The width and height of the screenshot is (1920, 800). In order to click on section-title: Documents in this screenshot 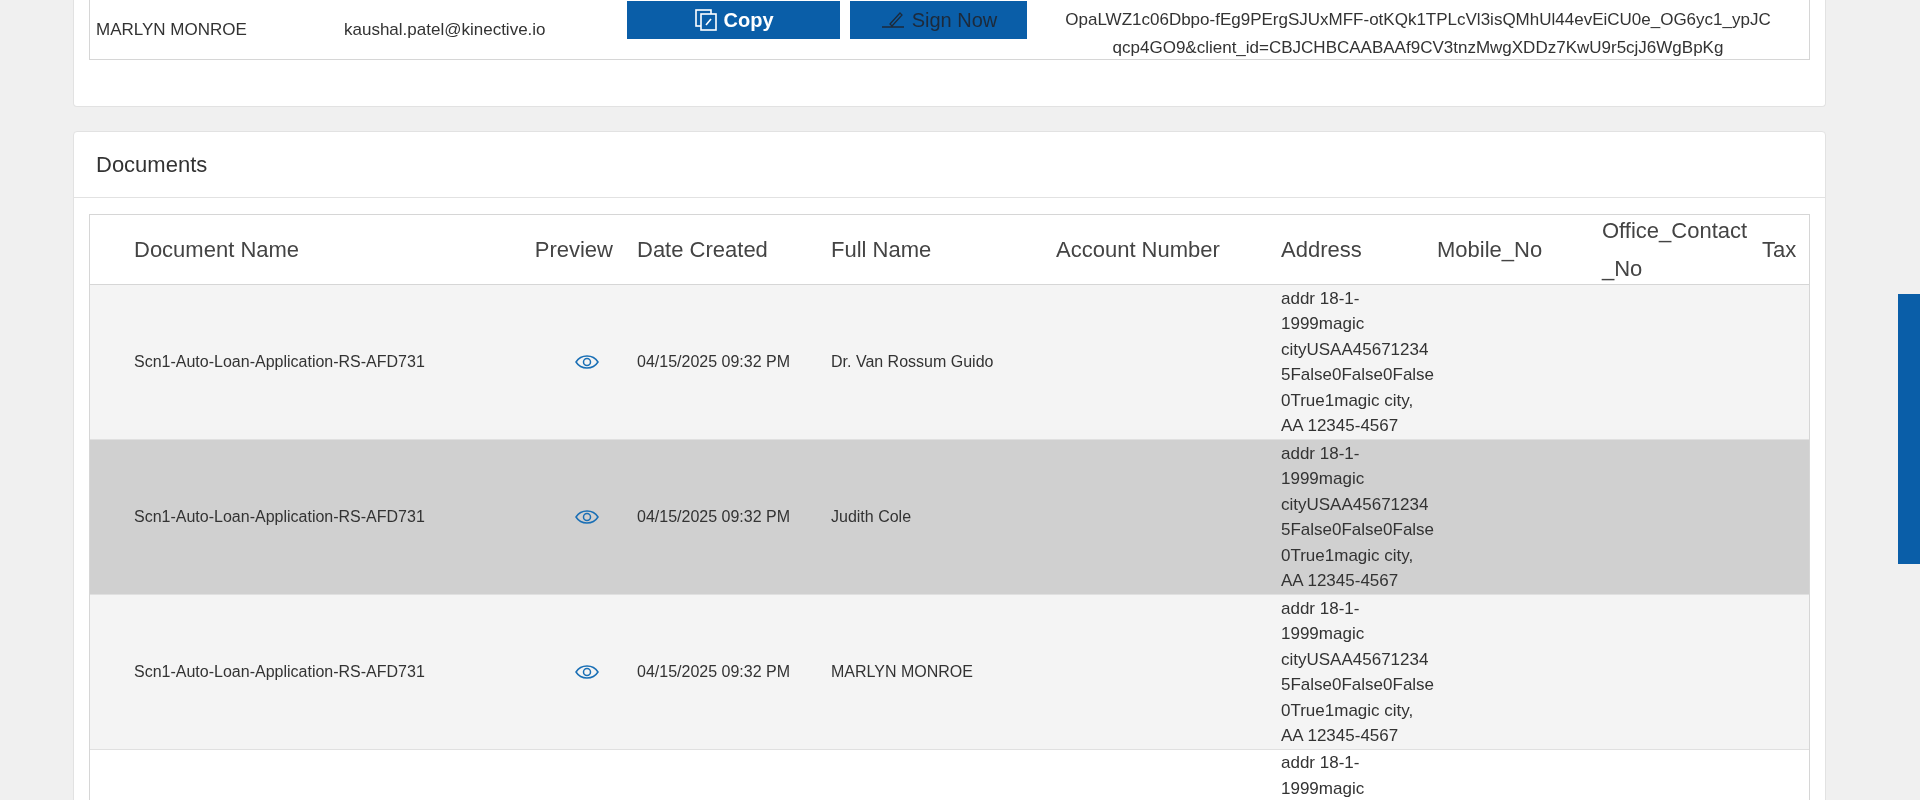, I will do `click(152, 165)`.